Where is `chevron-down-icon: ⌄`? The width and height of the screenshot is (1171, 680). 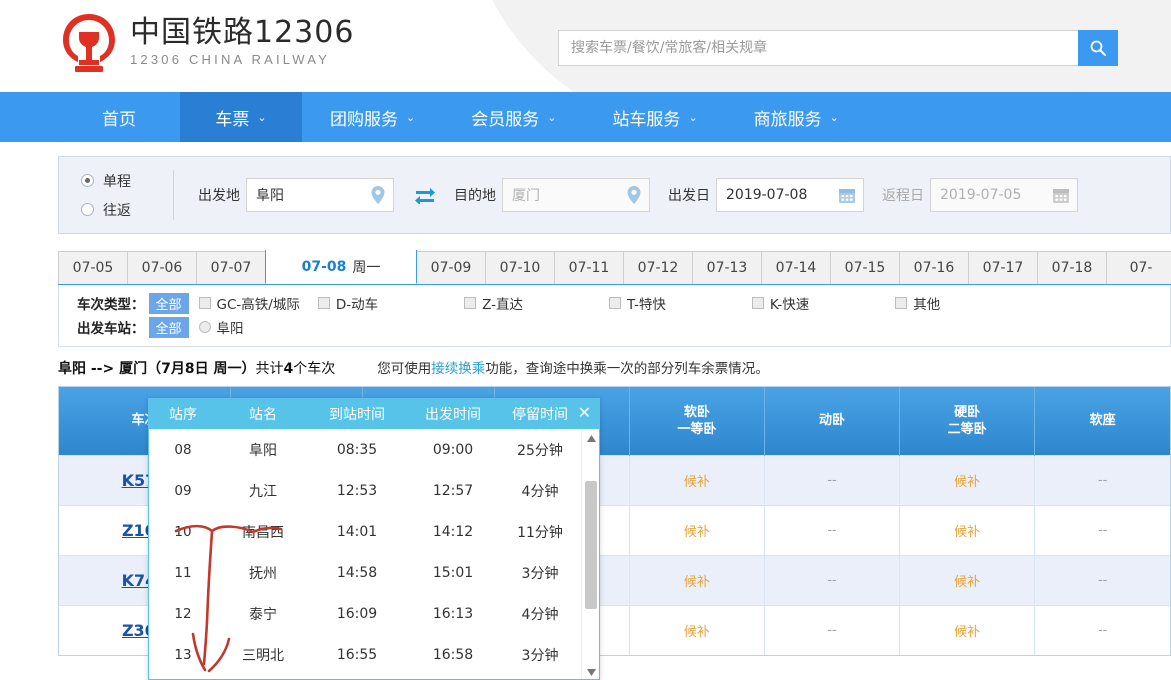
chevron-down-icon: ⌄ is located at coordinates (693, 117).